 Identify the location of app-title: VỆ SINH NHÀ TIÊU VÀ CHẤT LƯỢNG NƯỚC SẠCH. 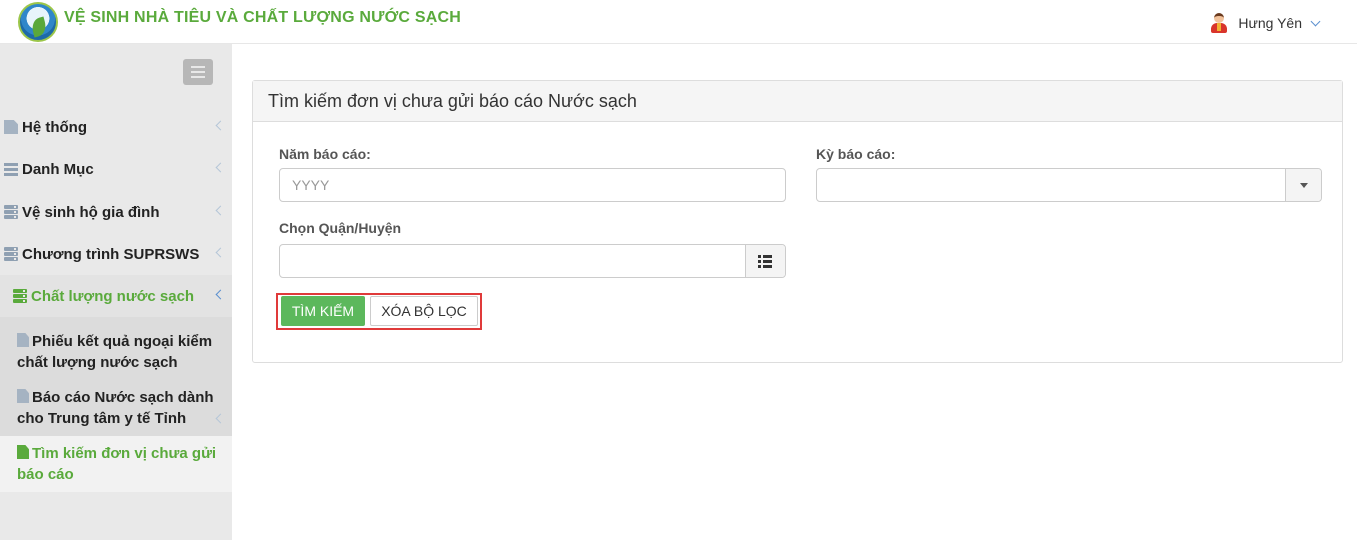
(262, 18).